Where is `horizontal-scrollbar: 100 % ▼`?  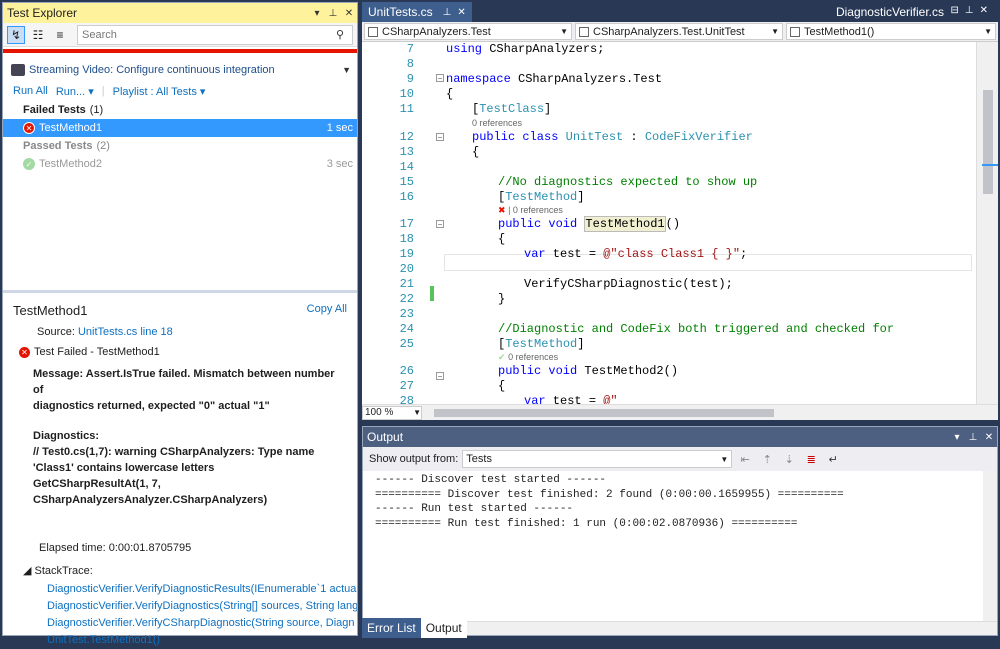 horizontal-scrollbar: 100 % ▼ is located at coordinates (680, 412).